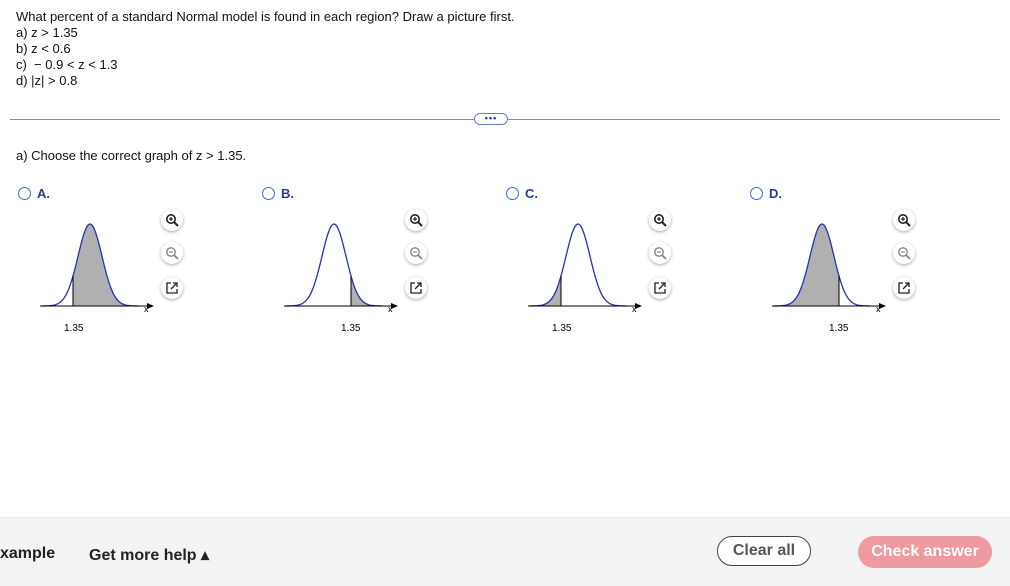 The image size is (1010, 586). I want to click on radio-option-c, so click(512, 193).